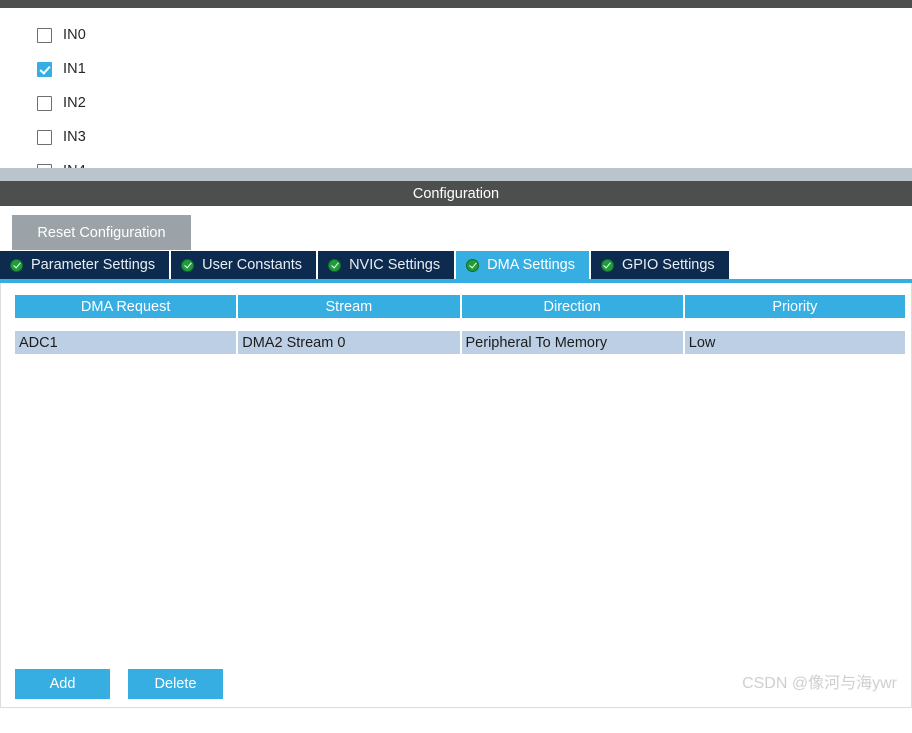 This screenshot has width=912, height=733. Describe the element at coordinates (119, 684) in the screenshot. I see `table-action-buttons: Add Delete` at that location.